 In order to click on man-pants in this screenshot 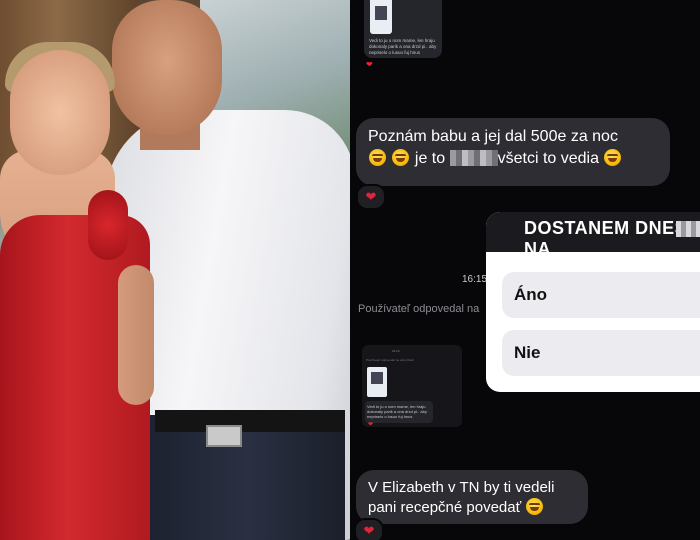, I will do `click(247, 477)`.